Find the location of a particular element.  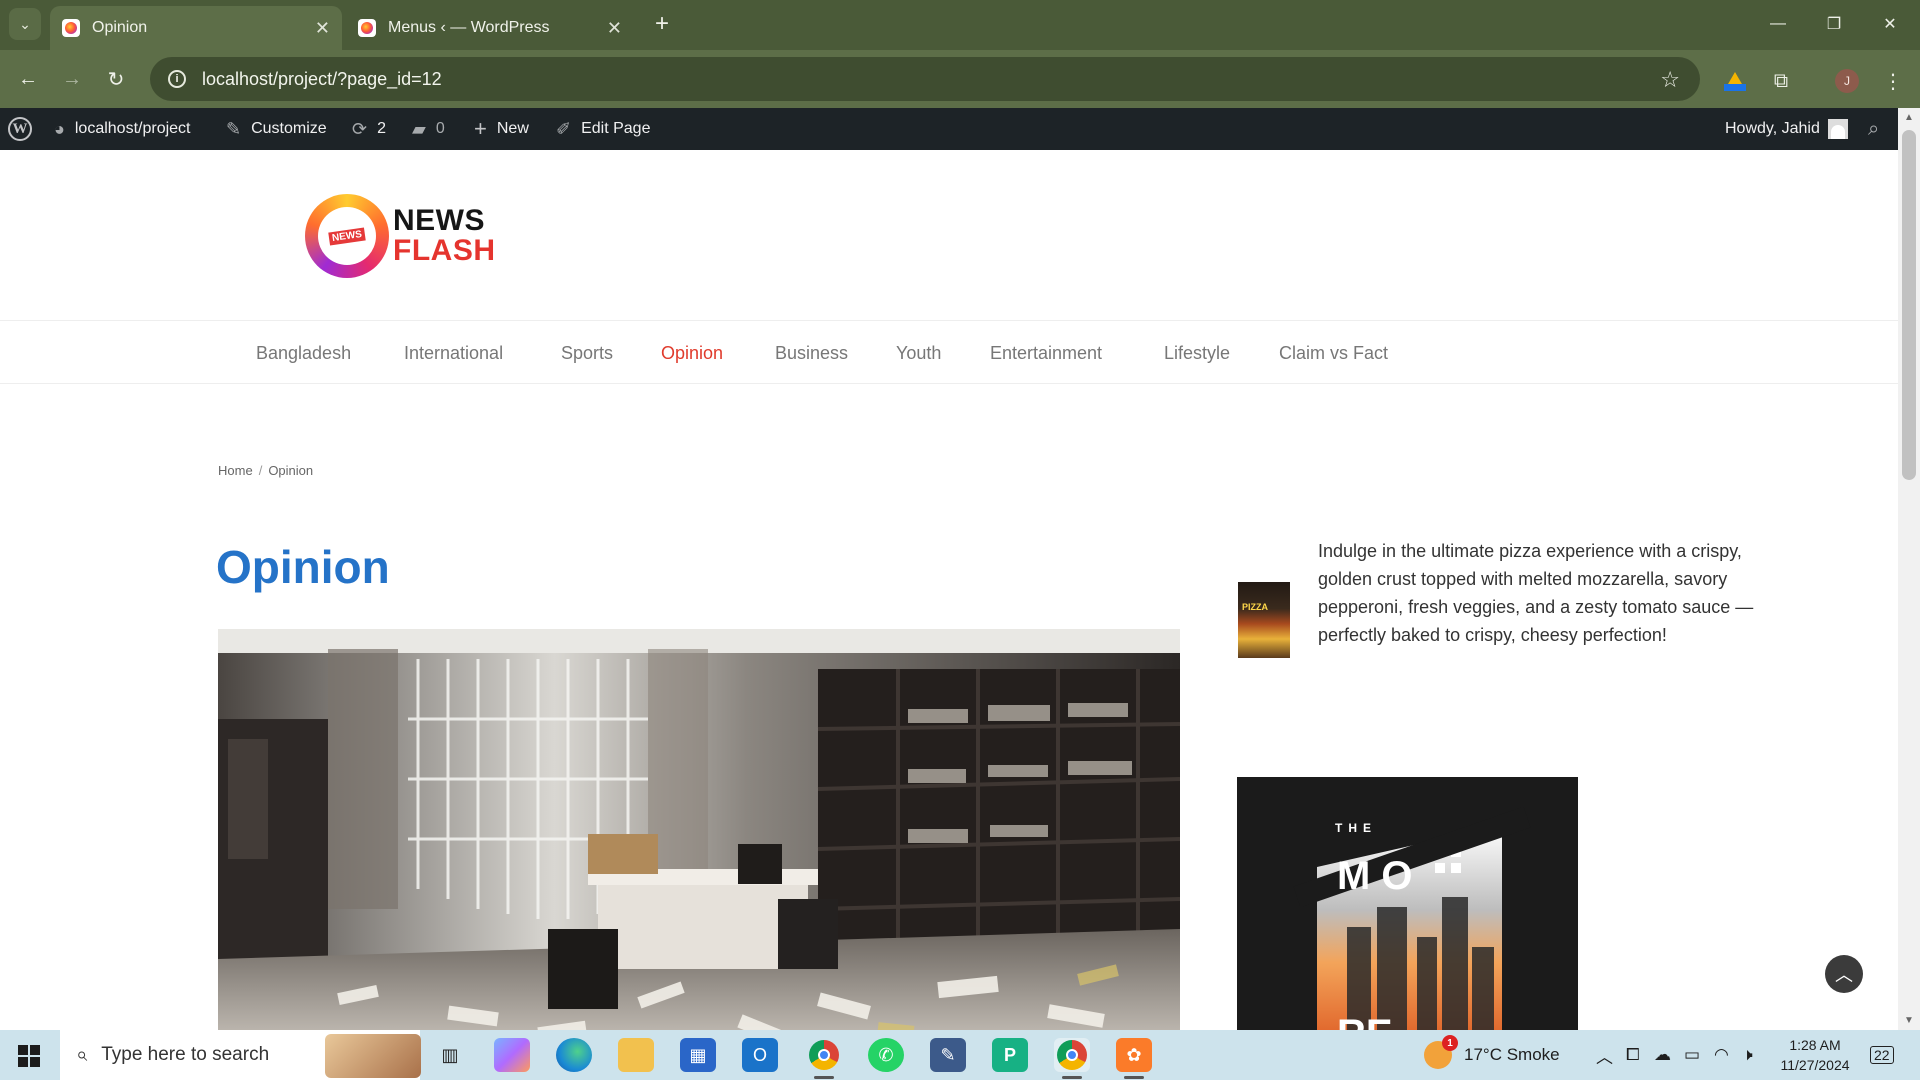

ad-poster-graphic: THE M O RE is located at coordinates (1407, 903).